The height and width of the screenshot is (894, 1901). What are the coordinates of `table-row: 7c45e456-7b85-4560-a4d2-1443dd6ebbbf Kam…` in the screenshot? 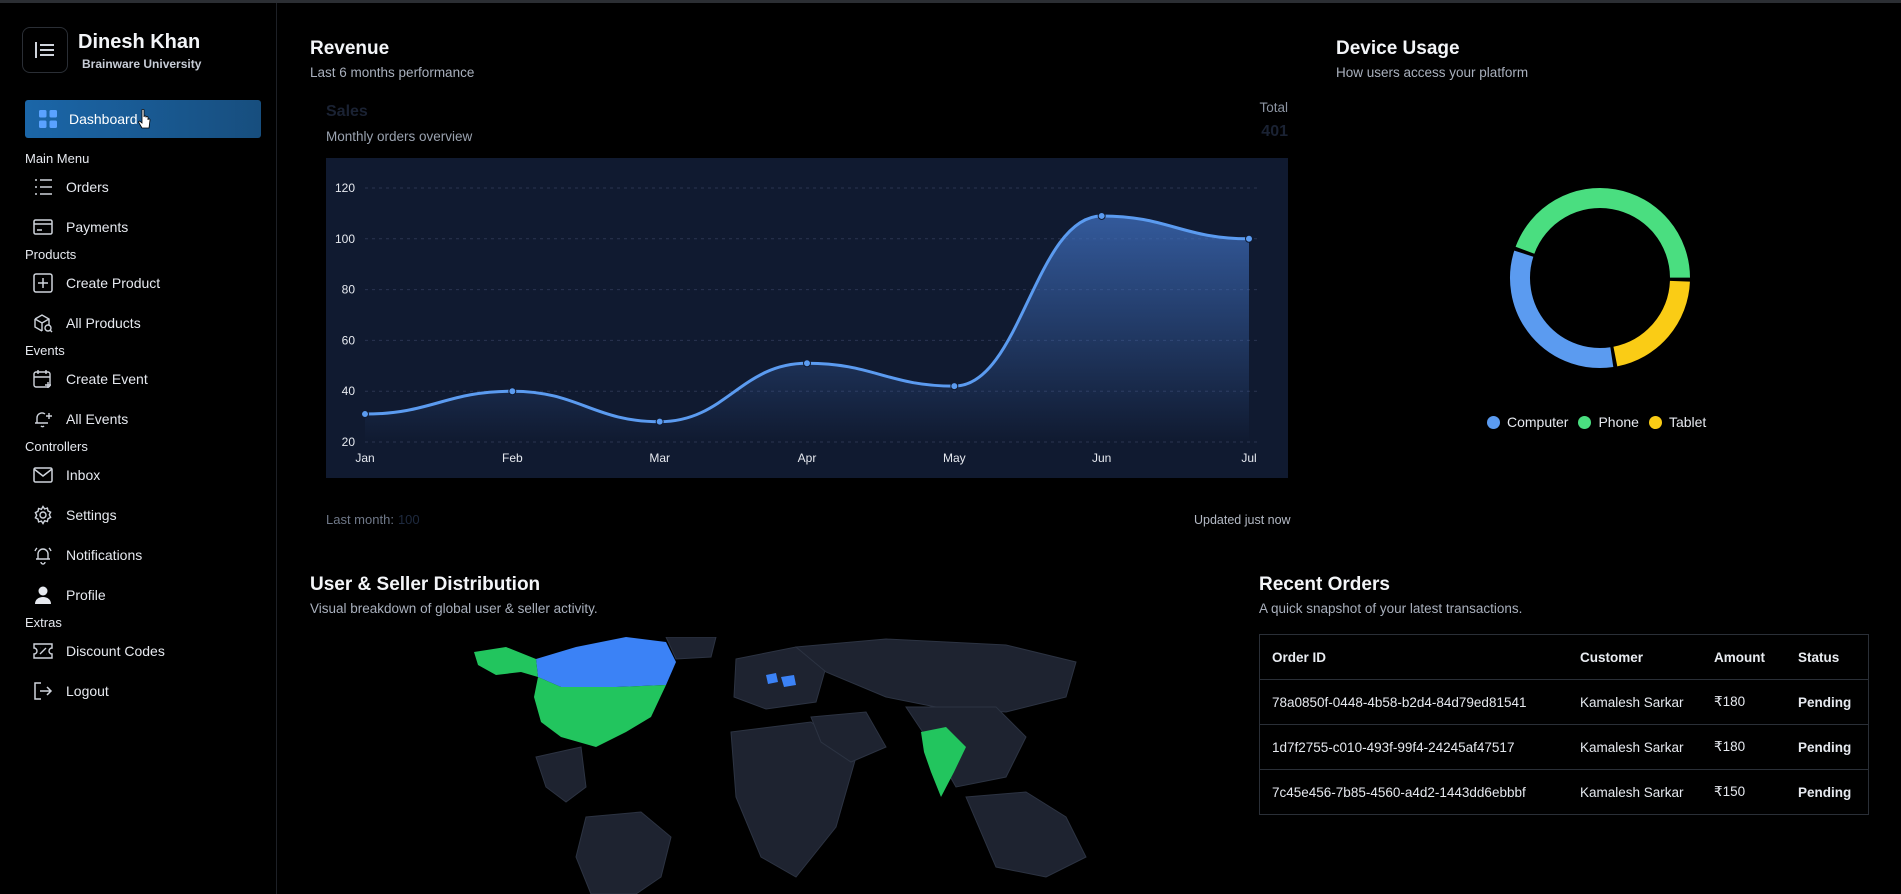 It's located at (1564, 792).